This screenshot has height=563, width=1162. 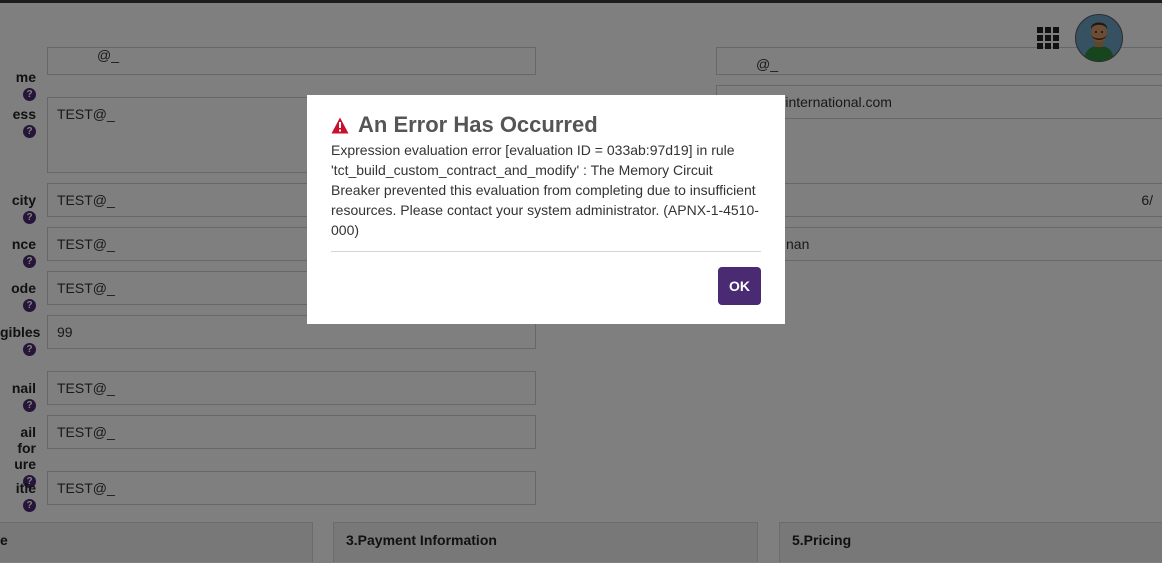 What do you see at coordinates (546, 251) in the screenshot?
I see `dialog-divider` at bounding box center [546, 251].